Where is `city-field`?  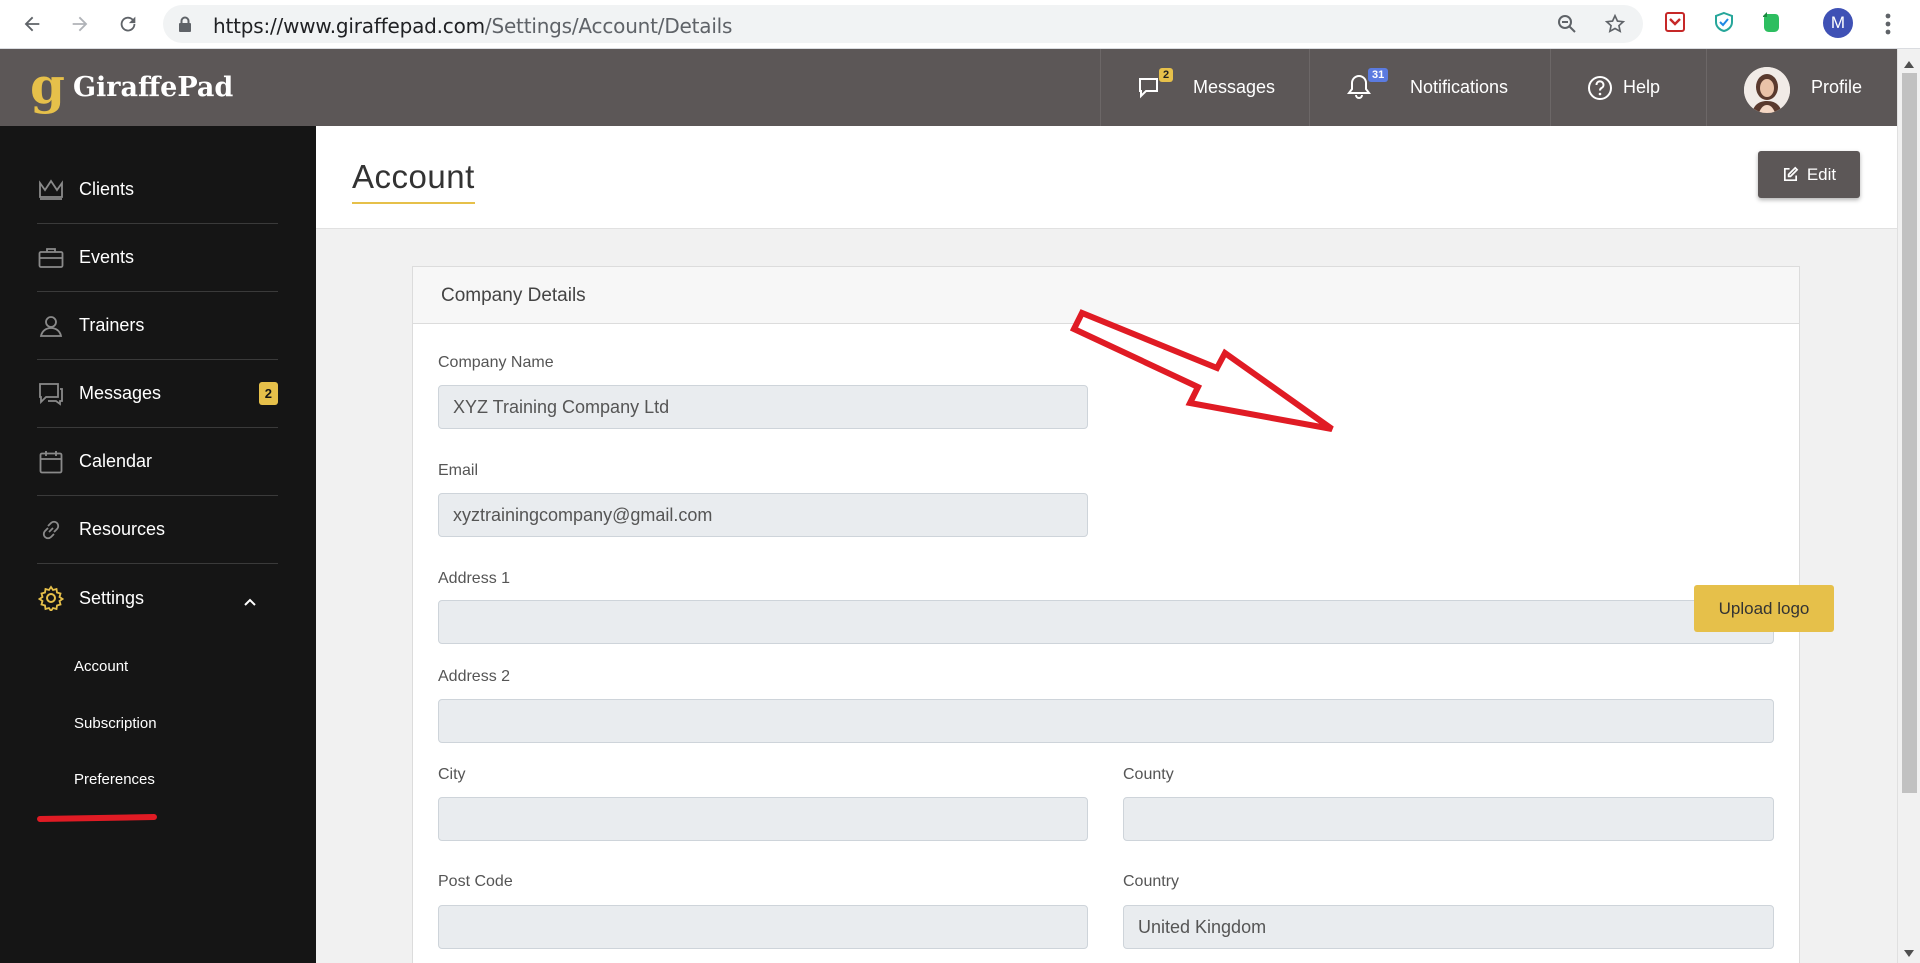 city-field is located at coordinates (763, 819).